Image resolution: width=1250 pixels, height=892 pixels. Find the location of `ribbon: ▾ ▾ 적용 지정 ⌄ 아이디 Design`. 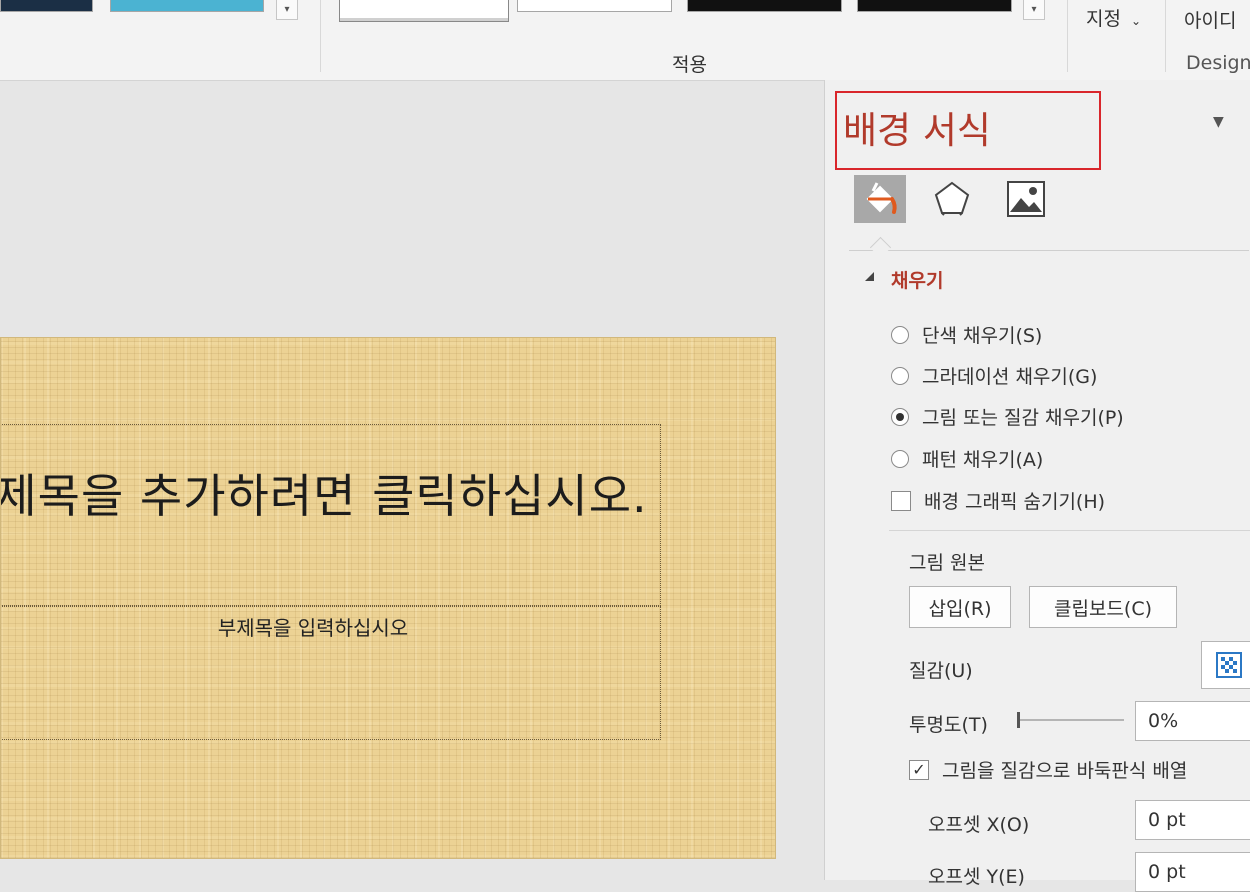

ribbon: ▾ ▾ 적용 지정 ⌄ 아이디 Design is located at coordinates (625, 40).